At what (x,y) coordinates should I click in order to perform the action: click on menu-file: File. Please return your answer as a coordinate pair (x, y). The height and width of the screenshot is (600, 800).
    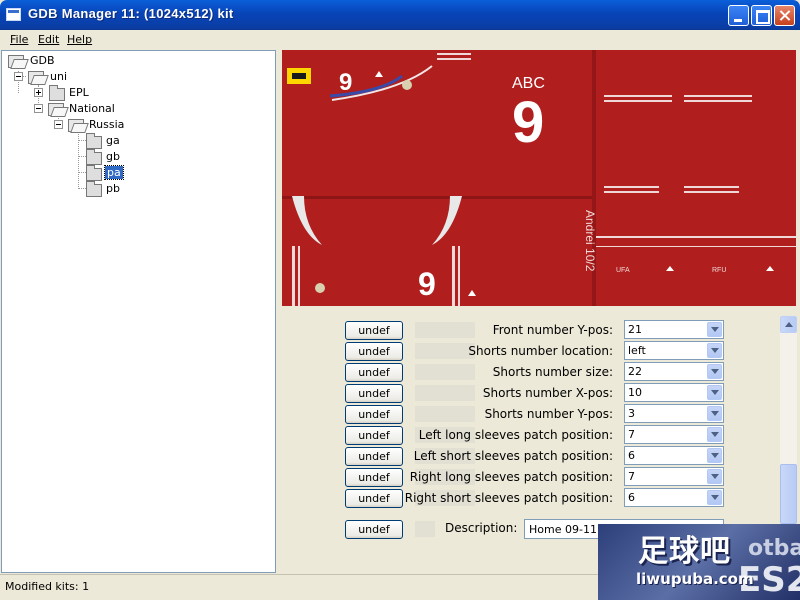
    Looking at the image, I should click on (19, 39).